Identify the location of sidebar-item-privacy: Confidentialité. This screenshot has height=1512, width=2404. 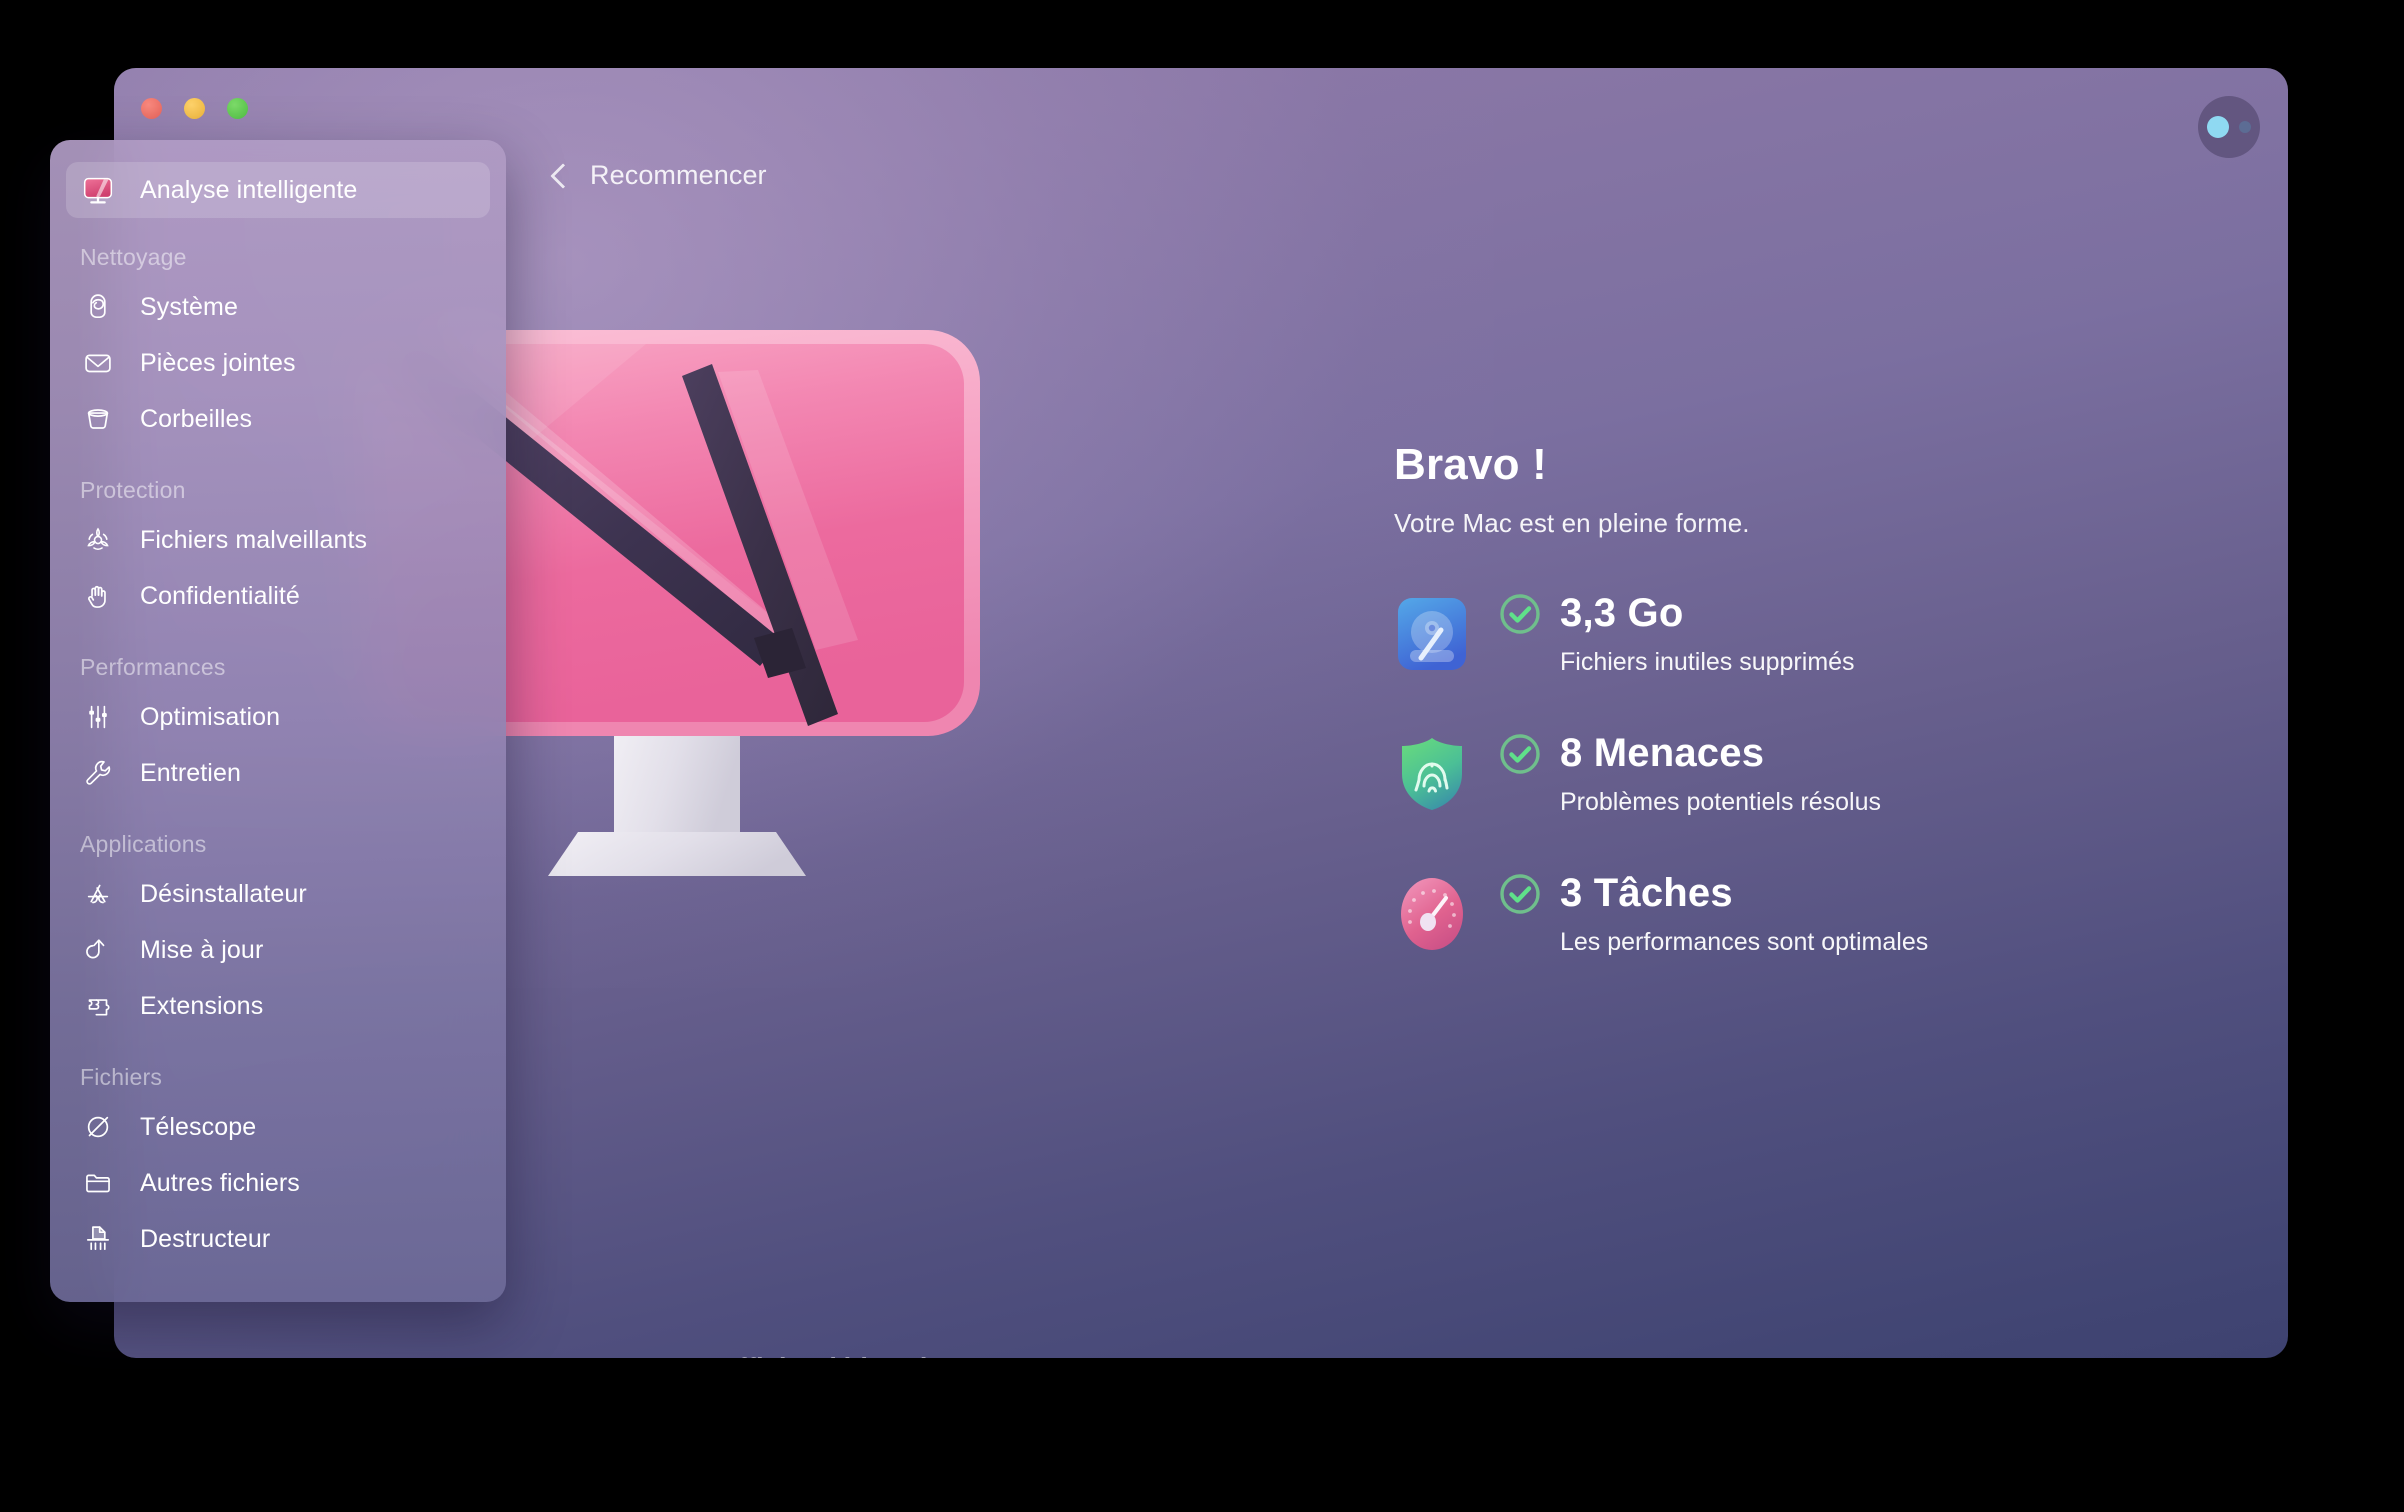
(278, 596).